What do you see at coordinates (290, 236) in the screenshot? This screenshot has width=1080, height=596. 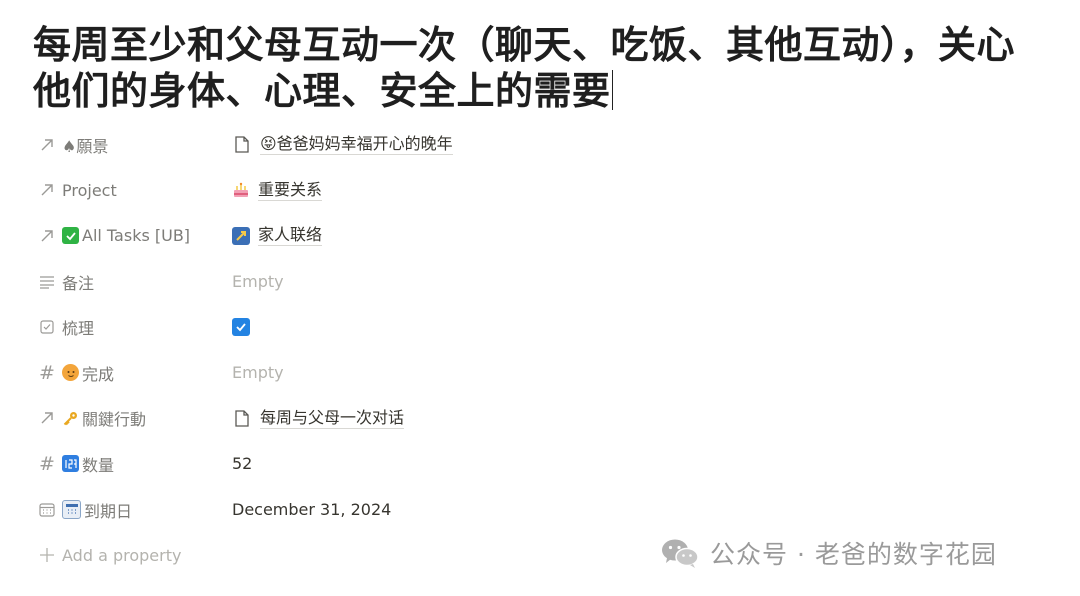 I see `relation-label: 家人联络` at bounding box center [290, 236].